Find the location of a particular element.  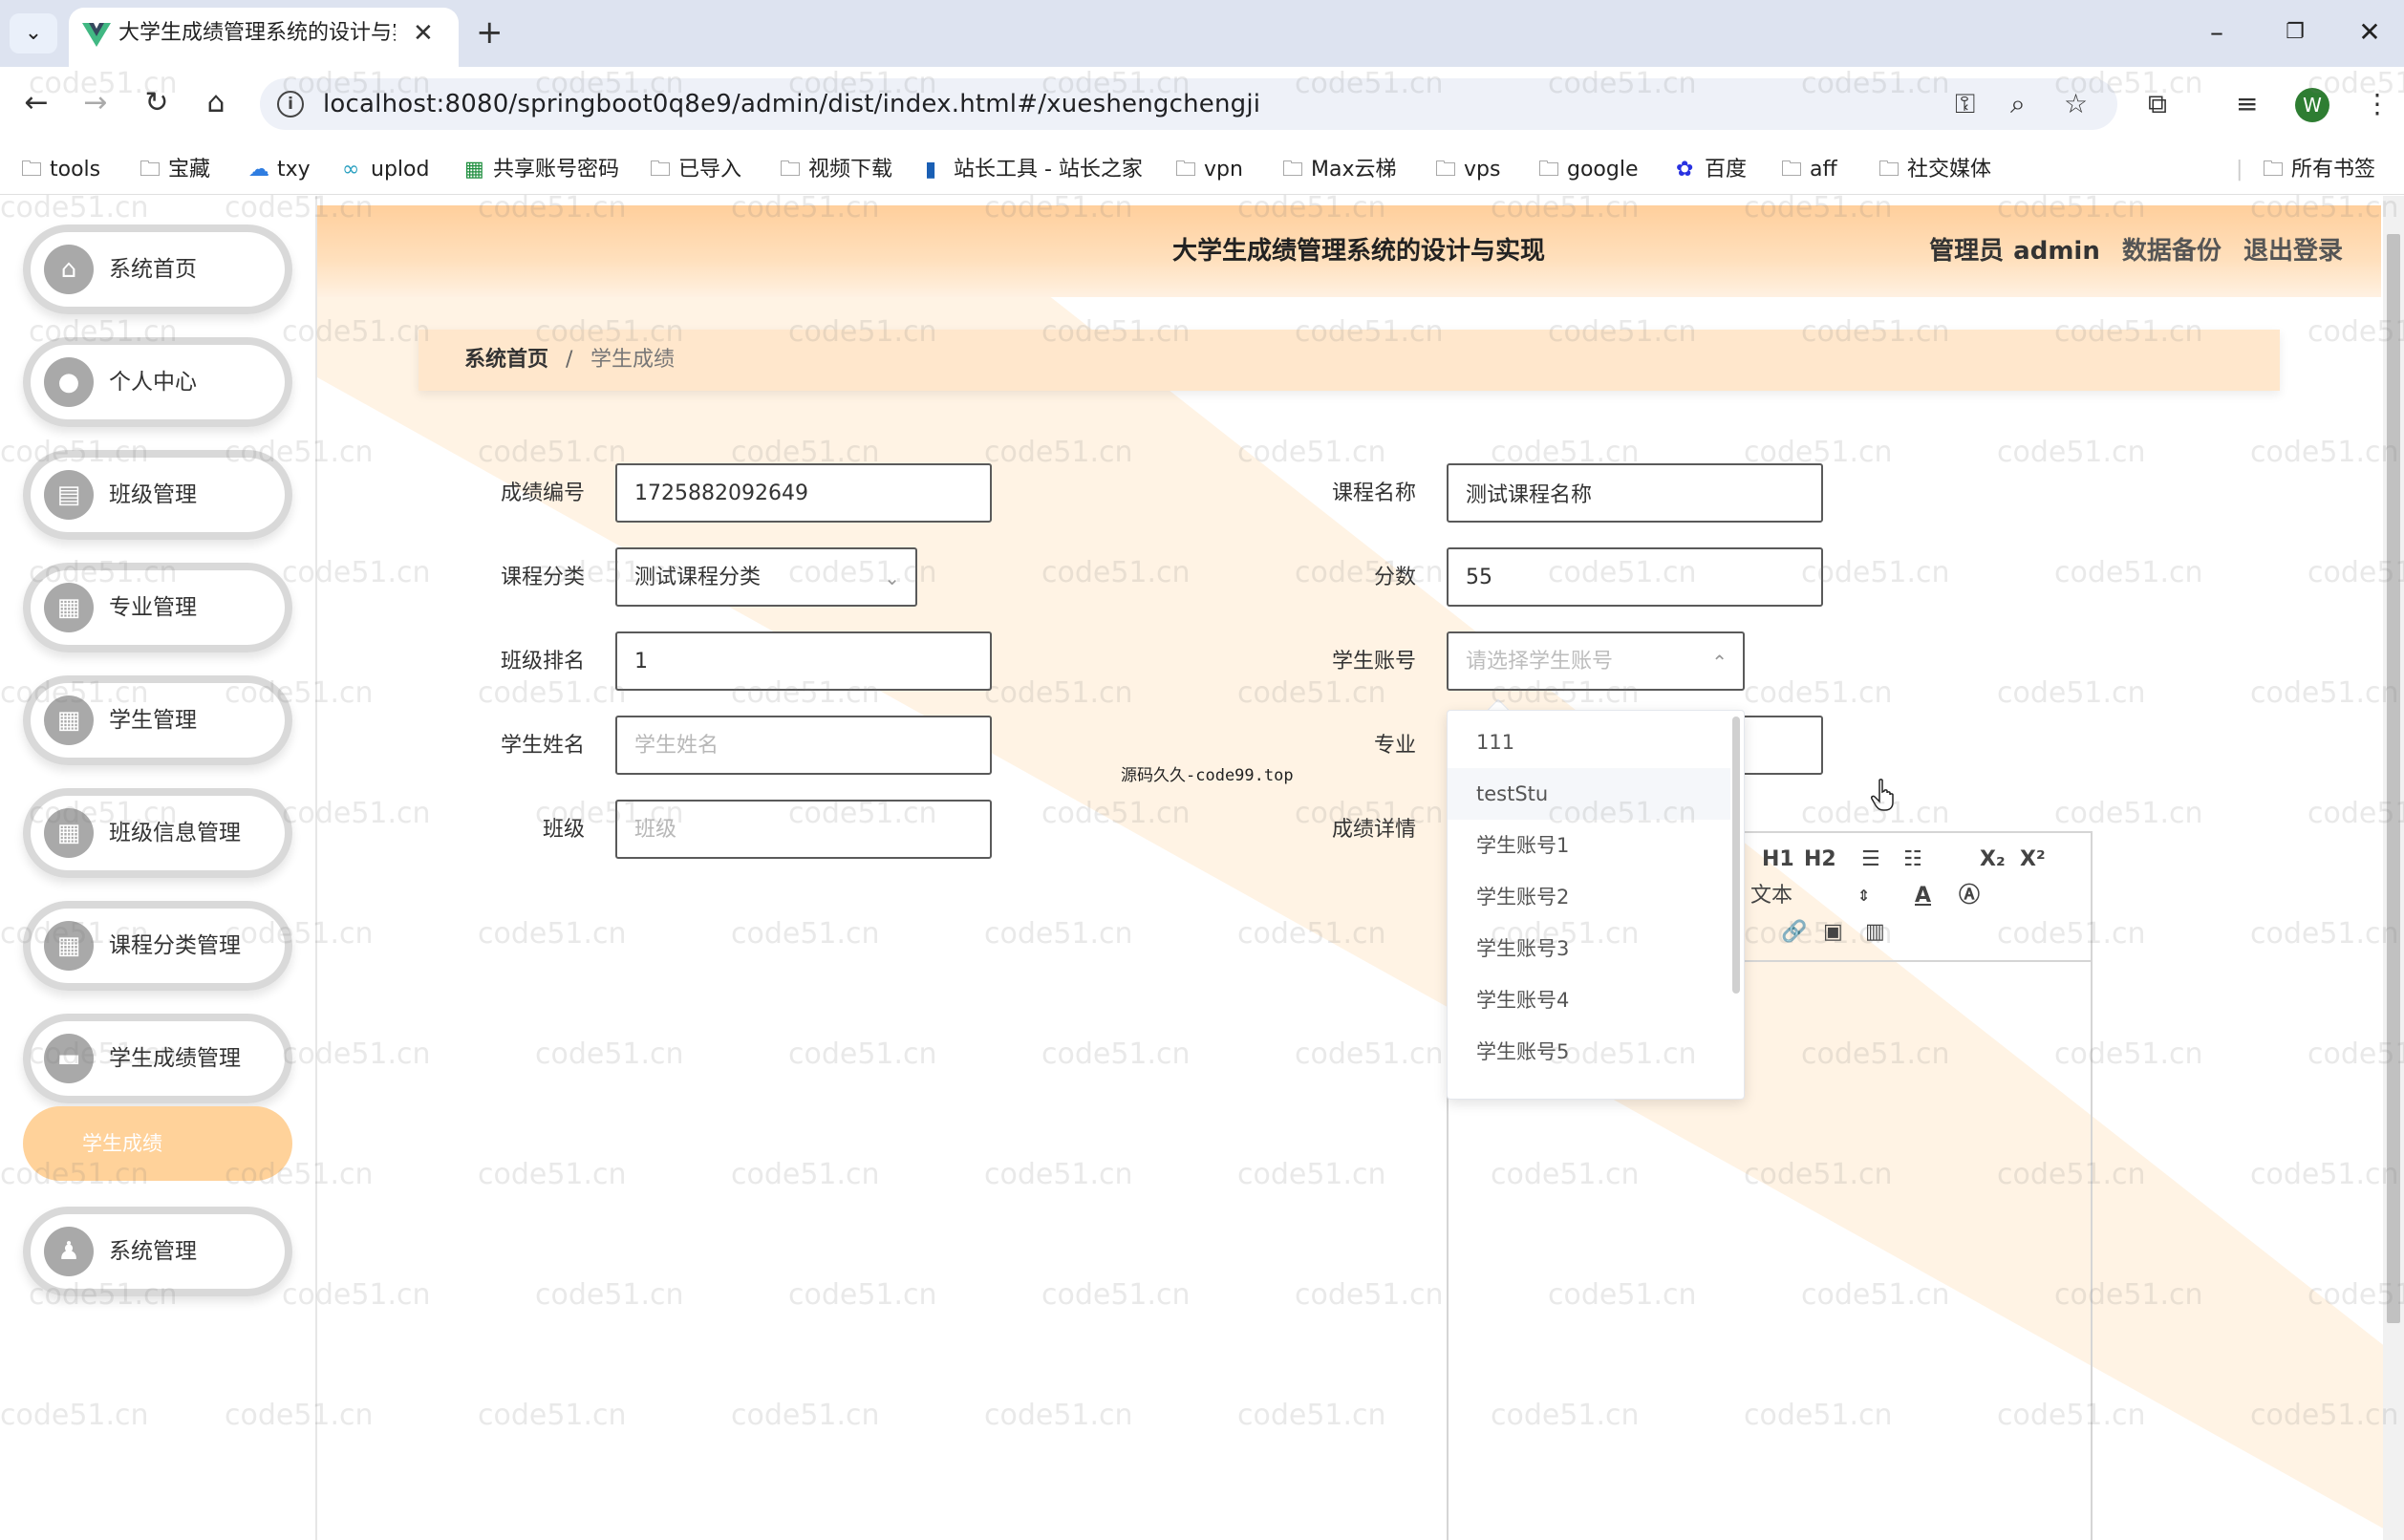

image-icon: ▣ is located at coordinates (1833, 932).